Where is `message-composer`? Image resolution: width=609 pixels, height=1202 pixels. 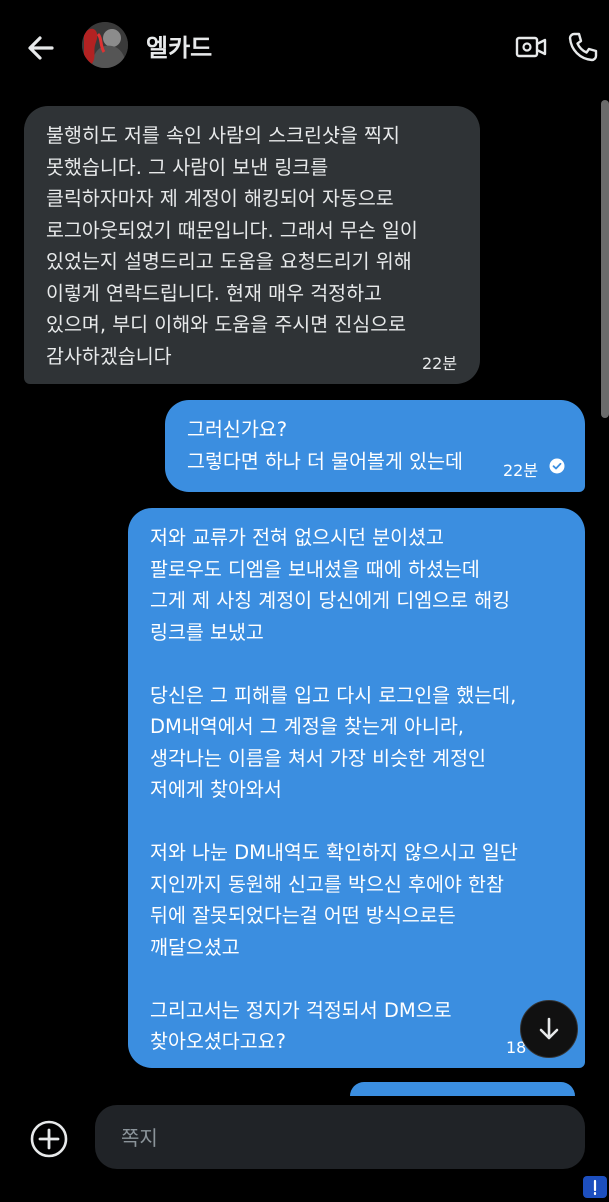
message-composer is located at coordinates (340, 1137).